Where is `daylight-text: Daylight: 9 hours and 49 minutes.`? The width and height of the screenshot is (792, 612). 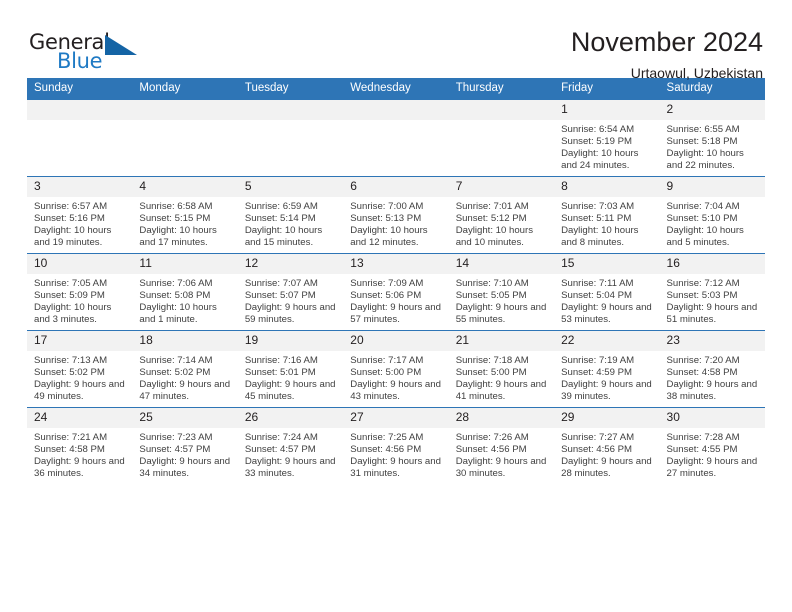
daylight-text: Daylight: 9 hours and 49 minutes. is located at coordinates (79, 391).